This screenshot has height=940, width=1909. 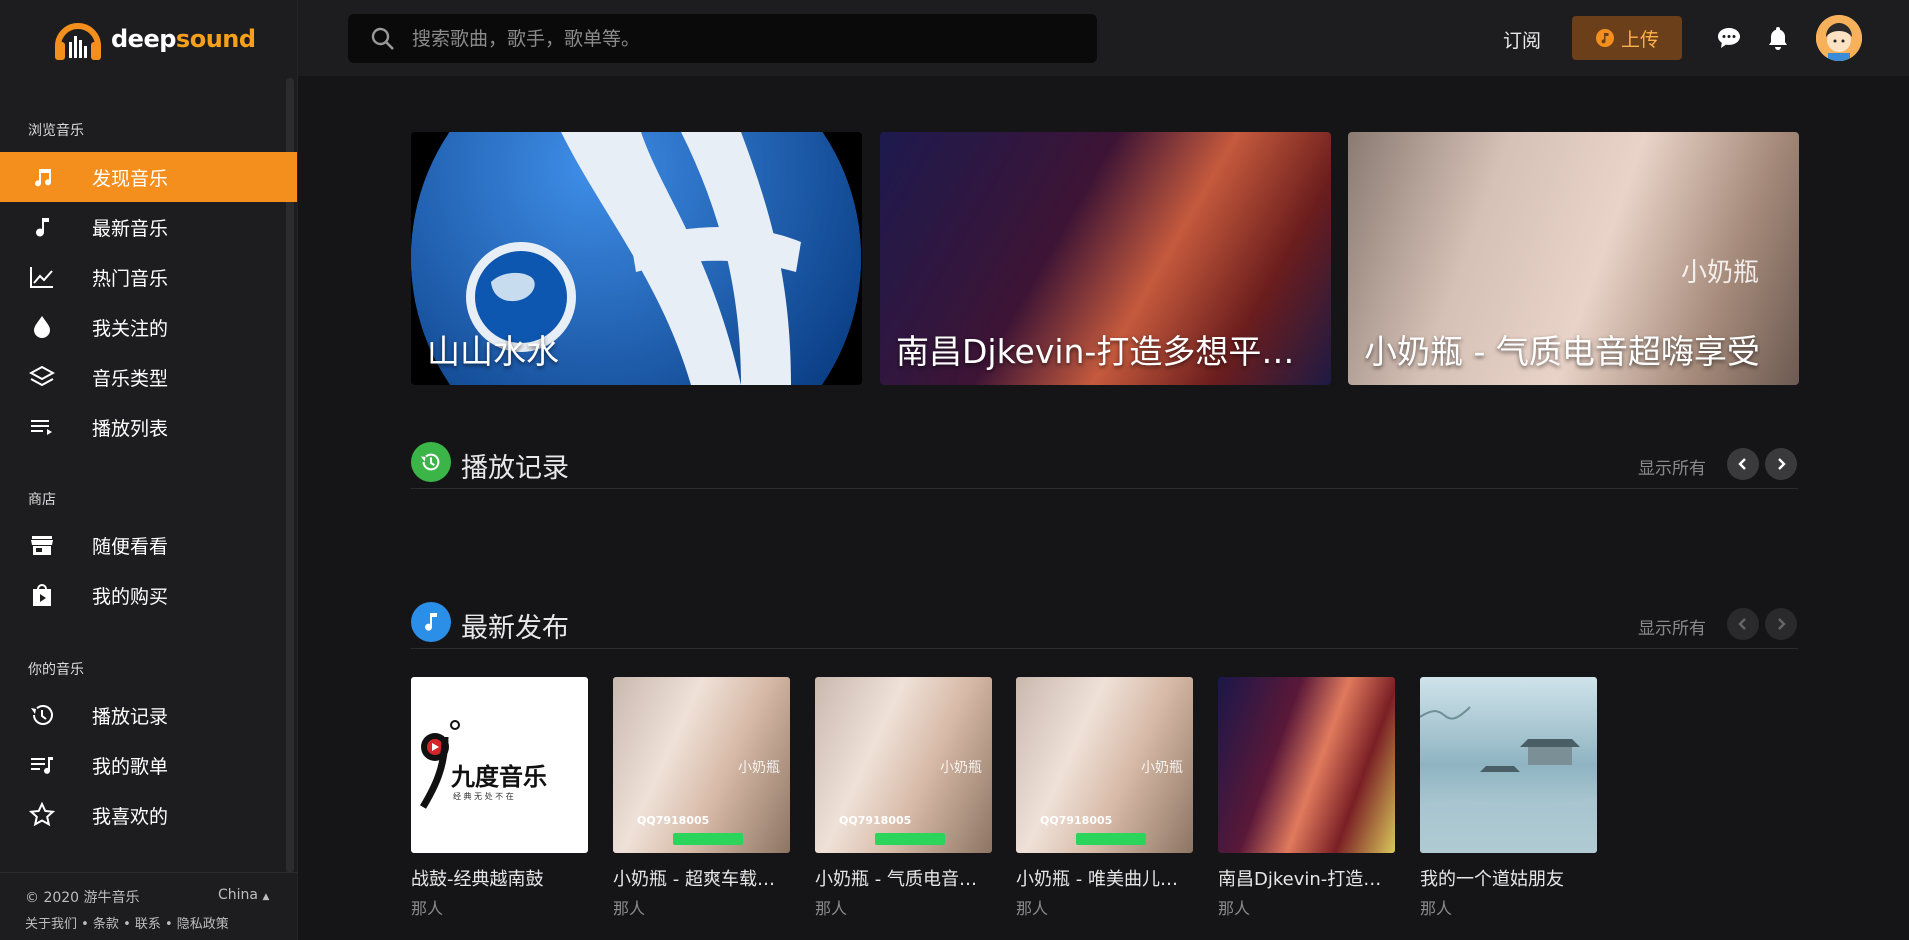 What do you see at coordinates (42, 500) in the screenshot?
I see `section-title-store: 商店` at bounding box center [42, 500].